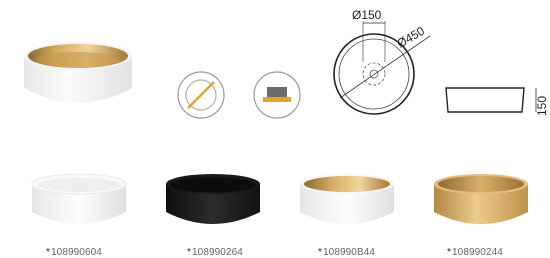 The height and width of the screenshot is (258, 550). I want to click on variant-gold-image, so click(481, 200).